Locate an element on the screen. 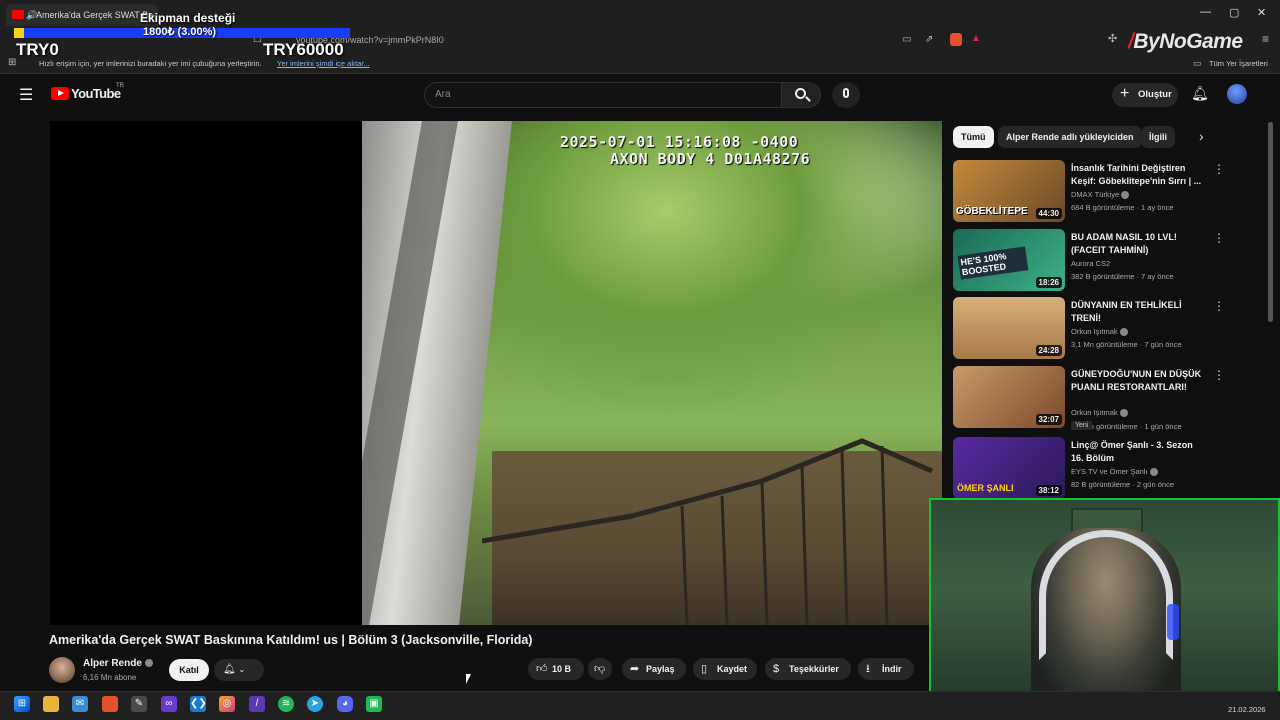 This screenshot has width=1280, height=720. chip-from-uploader: Alper Rende adlı yükleyiciden is located at coordinates (1070, 137).